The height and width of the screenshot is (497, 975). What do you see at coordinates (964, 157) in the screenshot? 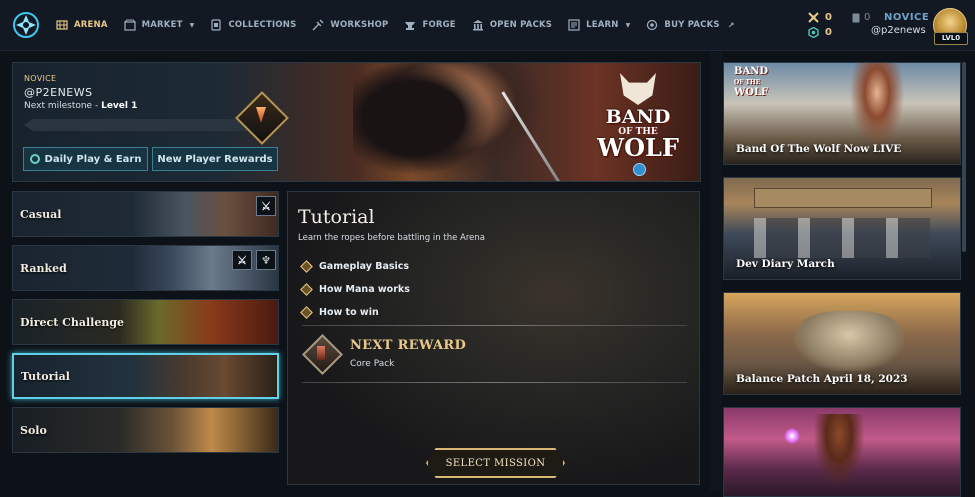
I see `news-scrollbar` at bounding box center [964, 157].